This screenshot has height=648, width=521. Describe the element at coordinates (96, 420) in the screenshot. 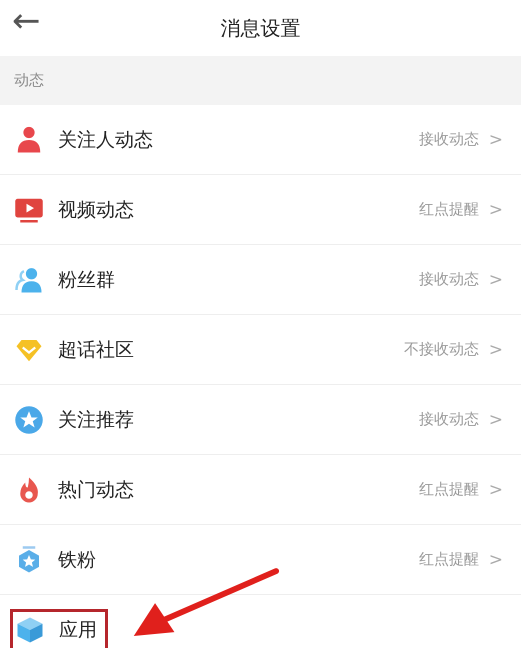

I see `setting-label: 关注推荐` at that location.